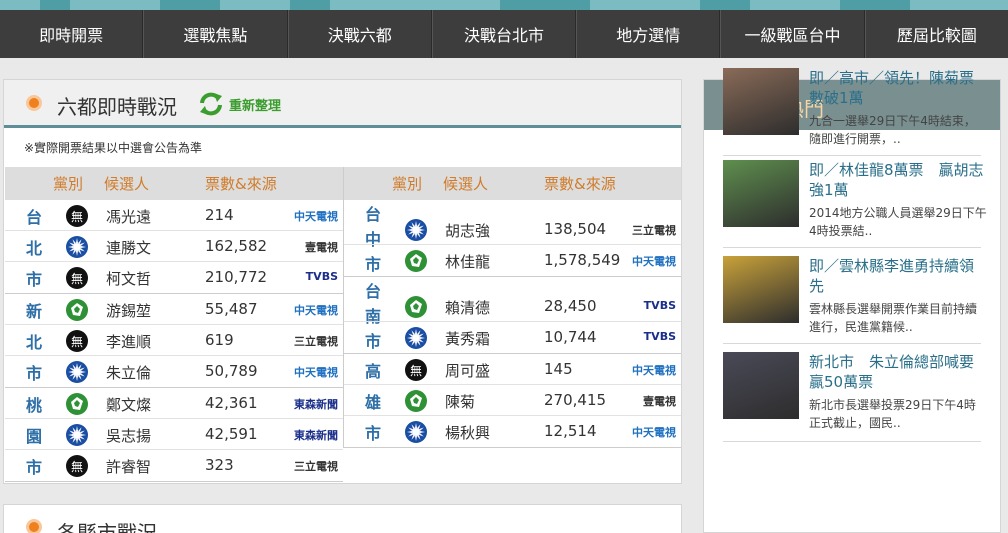 This screenshot has height=533, width=1008. I want to click on candidate-name: 朱立倫, so click(129, 373).